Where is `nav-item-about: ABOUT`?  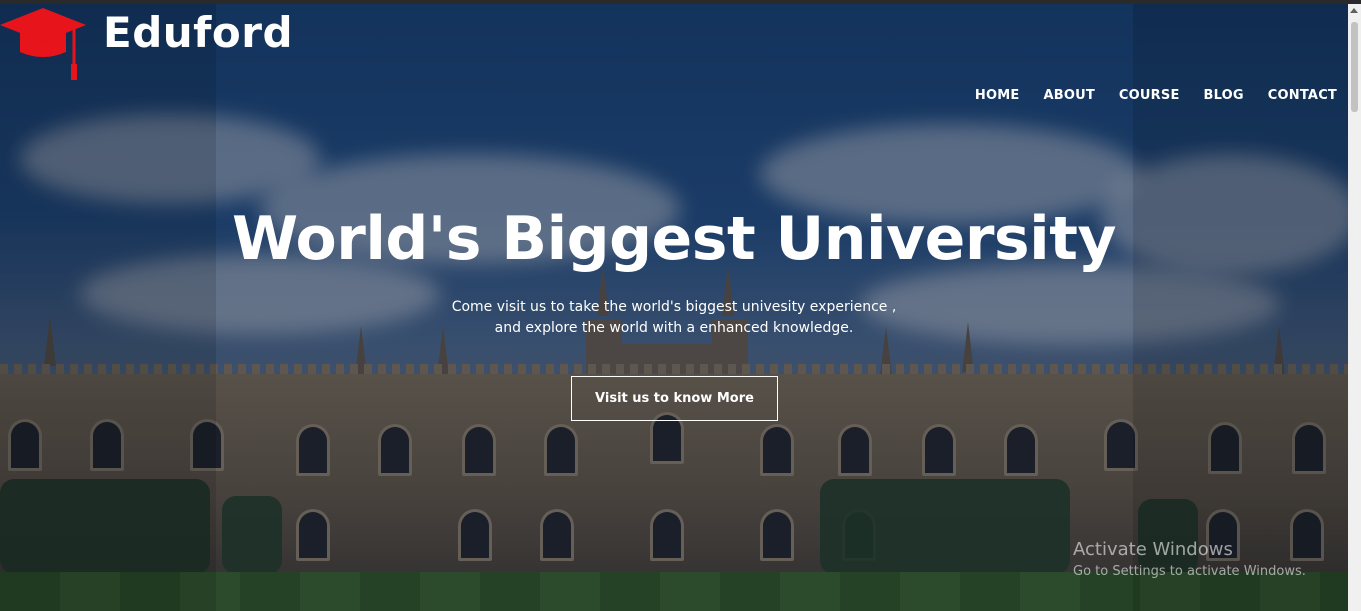 nav-item-about: ABOUT is located at coordinates (1068, 95).